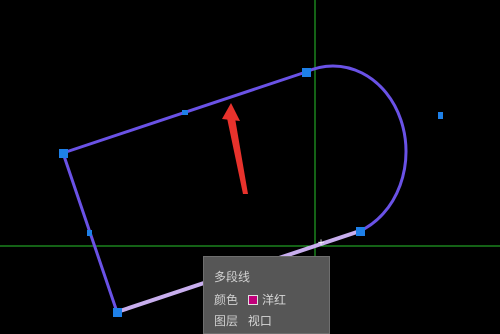 Image resolution: width=500 pixels, height=334 pixels. Describe the element at coordinates (274, 300) in the screenshot. I see `color-value: 洋红` at that location.